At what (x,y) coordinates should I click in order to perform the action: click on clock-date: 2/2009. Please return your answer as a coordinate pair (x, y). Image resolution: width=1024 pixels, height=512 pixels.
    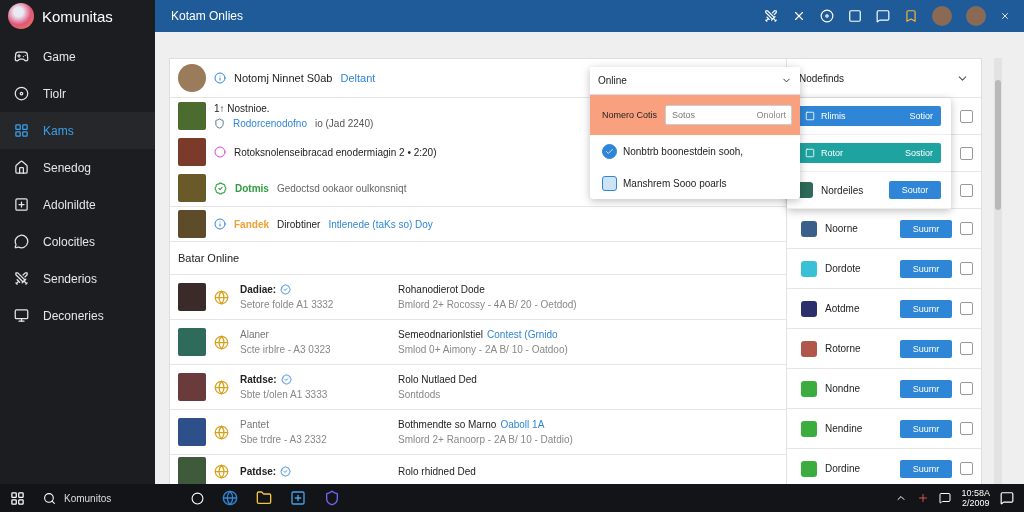
    Looking at the image, I should click on (975, 503).